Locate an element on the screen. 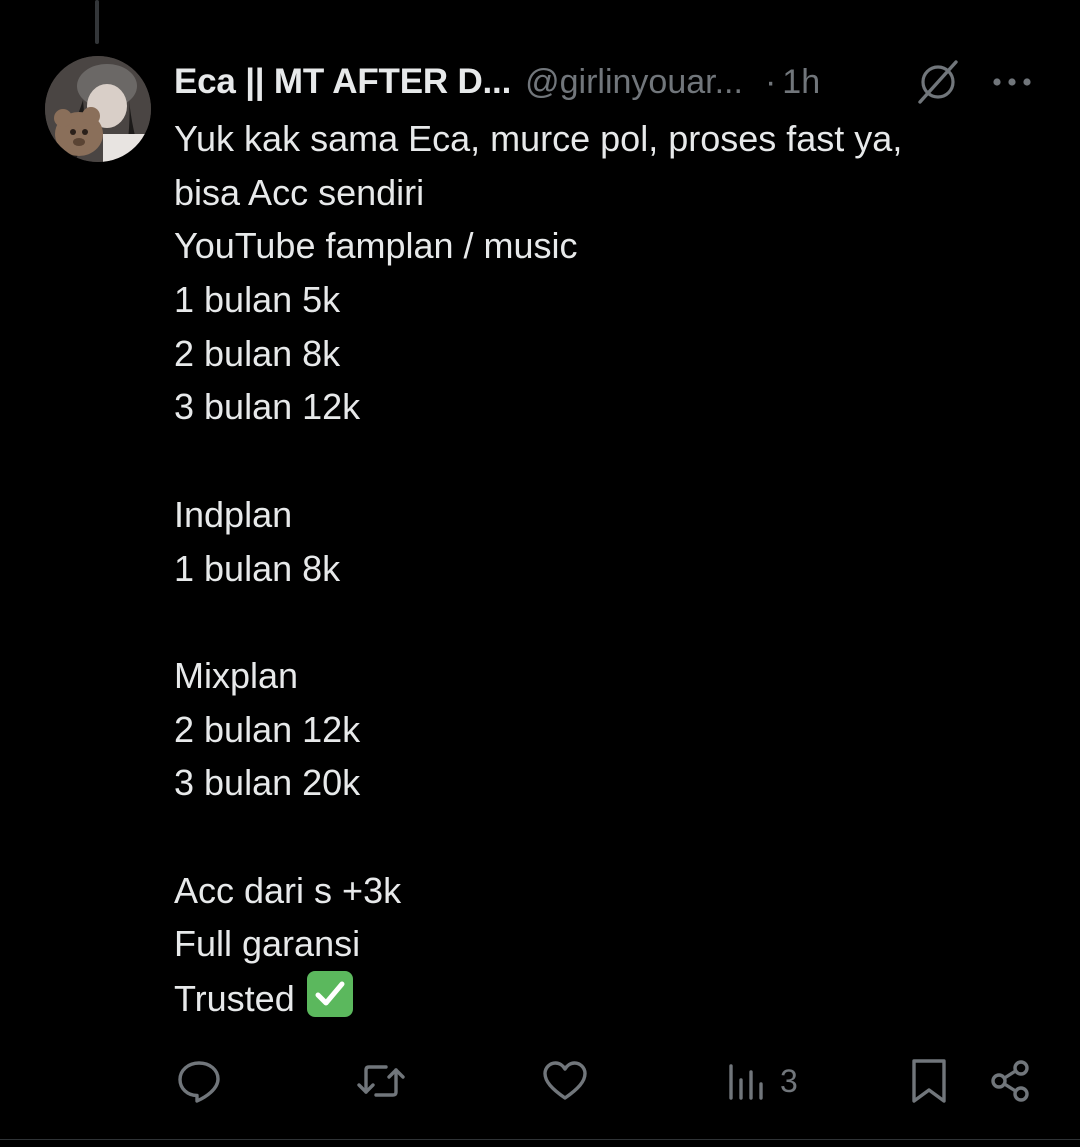  avatar is located at coordinates (98, 109).